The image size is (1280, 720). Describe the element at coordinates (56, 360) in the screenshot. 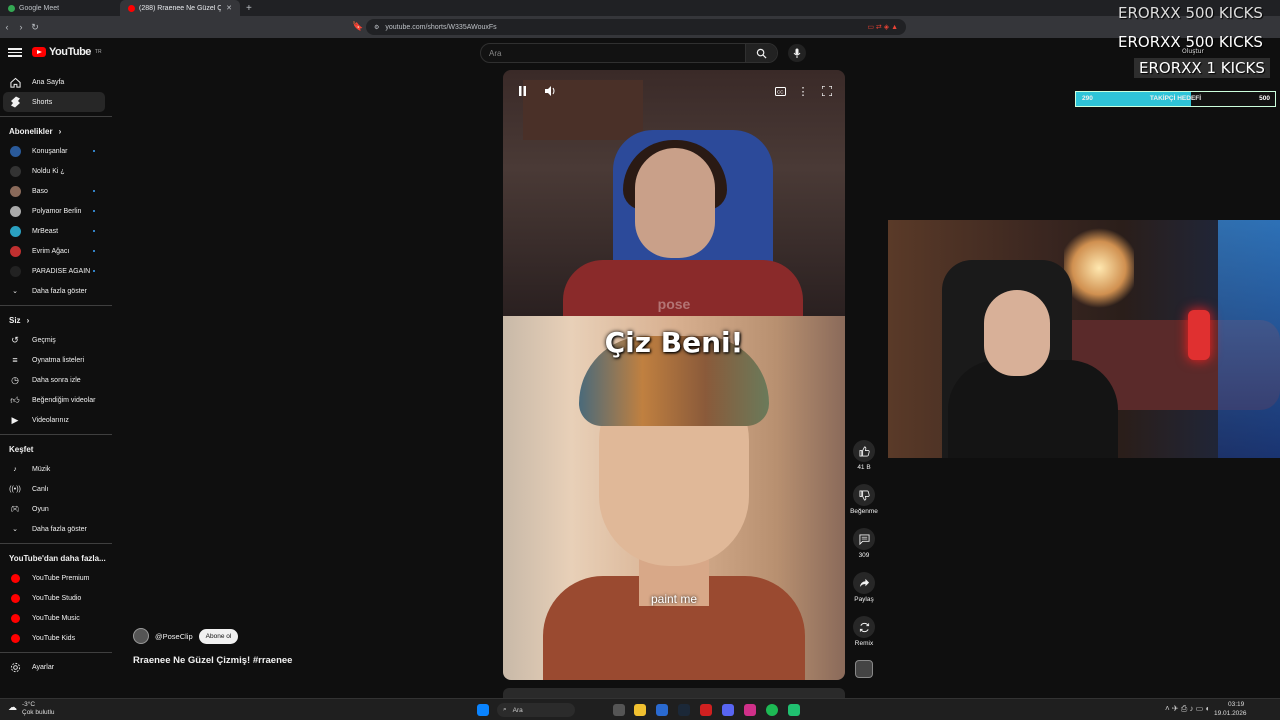

I see `sidebar-item-you: ≡ Oynatma listeleri` at that location.